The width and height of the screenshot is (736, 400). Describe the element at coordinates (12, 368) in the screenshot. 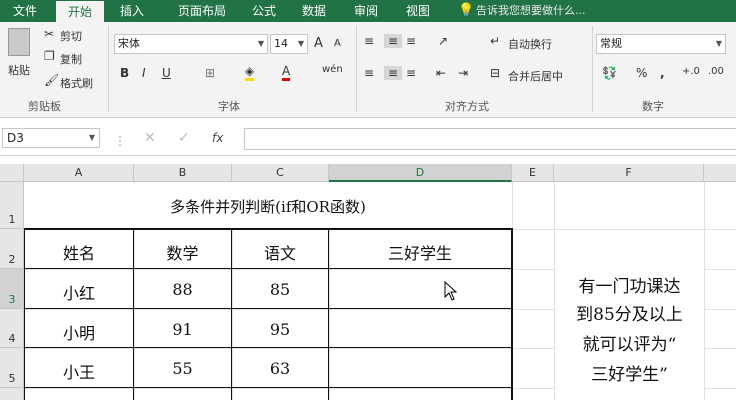

I see `row-header-5: 5` at that location.